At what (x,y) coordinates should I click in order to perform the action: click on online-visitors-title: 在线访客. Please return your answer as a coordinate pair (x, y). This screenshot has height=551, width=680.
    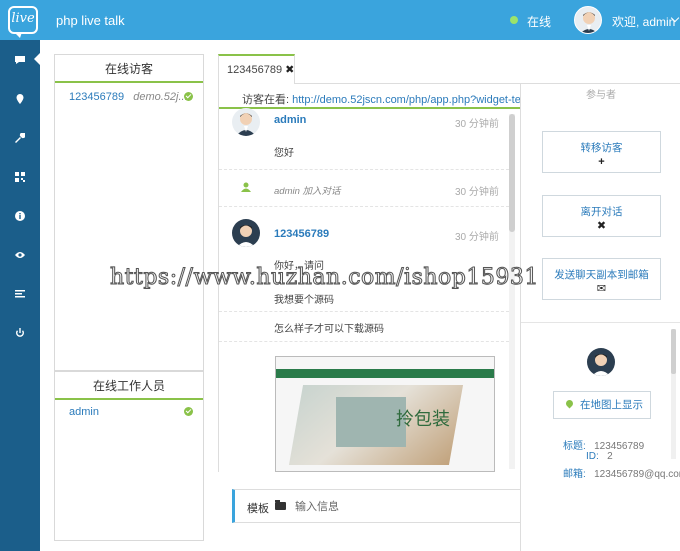
    Looking at the image, I should click on (129, 69).